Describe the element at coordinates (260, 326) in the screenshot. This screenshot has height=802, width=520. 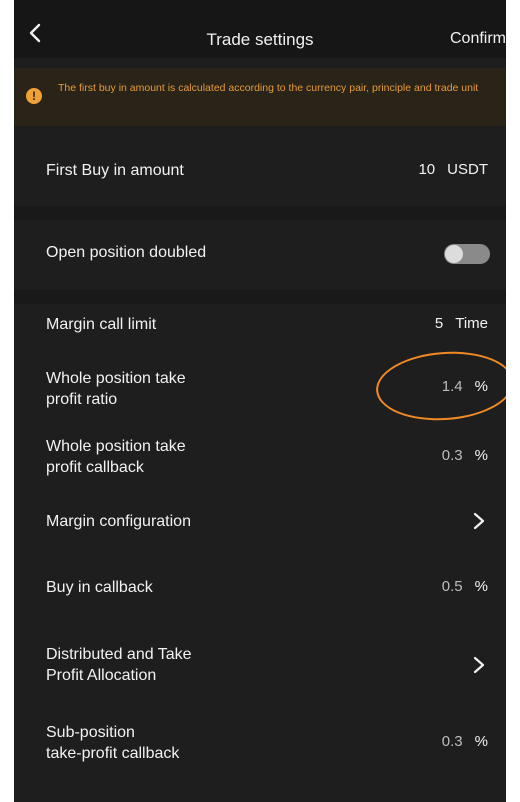
I see `margin-call-limit-row: Margin call limit 5 Time` at that location.